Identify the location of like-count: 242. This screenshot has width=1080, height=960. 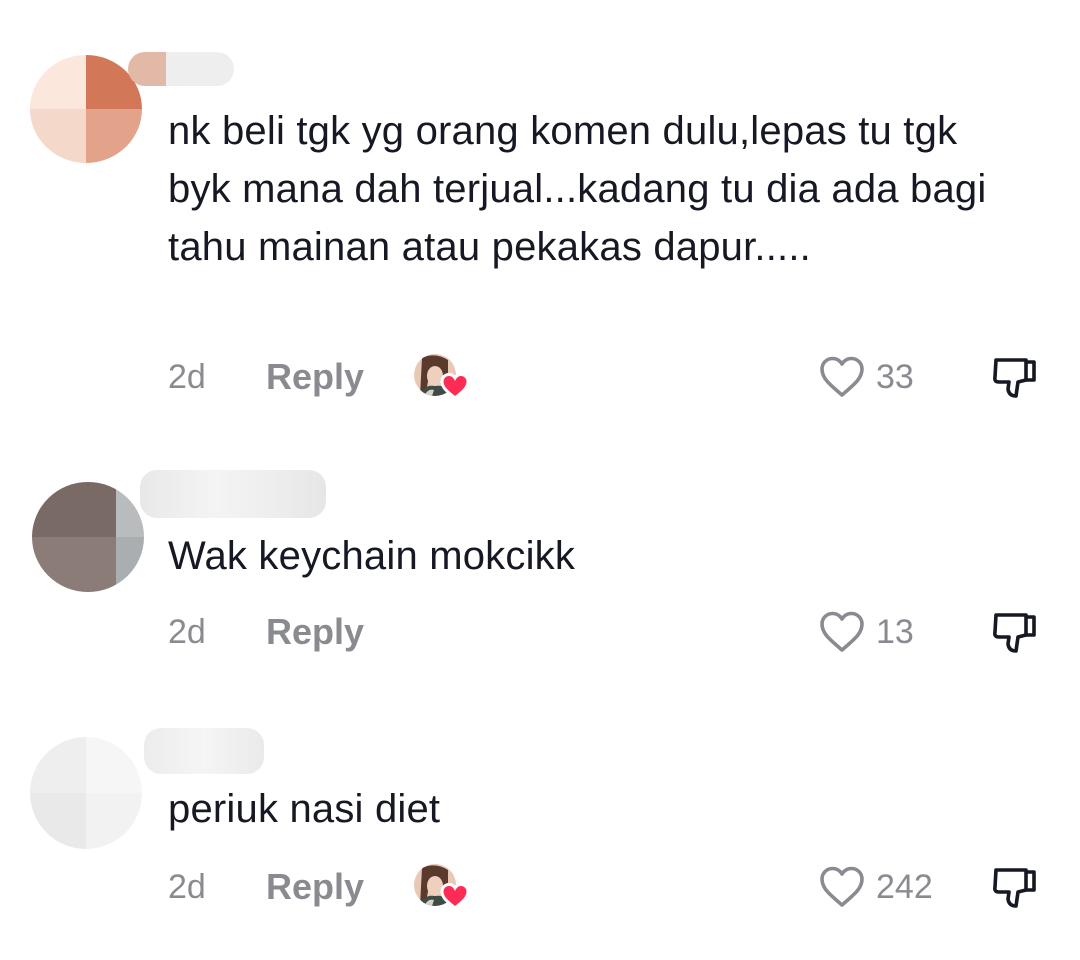
(904, 886).